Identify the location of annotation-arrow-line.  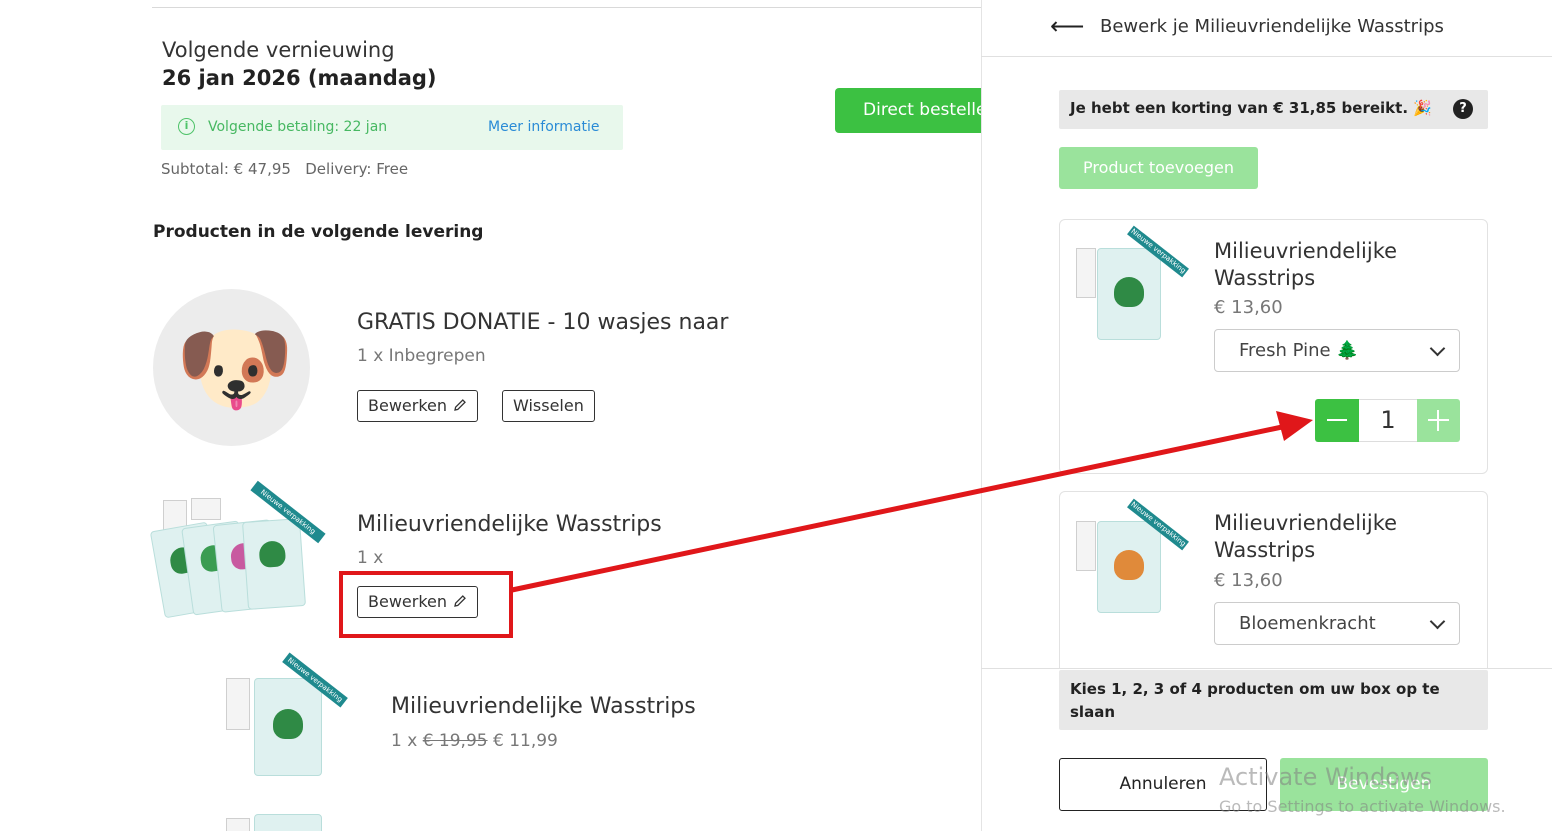
(897, 508).